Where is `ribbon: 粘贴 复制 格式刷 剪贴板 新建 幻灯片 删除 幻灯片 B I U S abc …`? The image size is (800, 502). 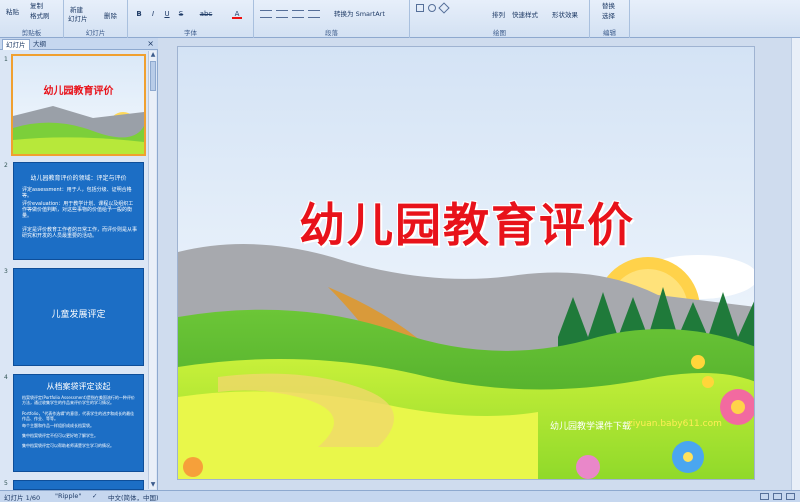 ribbon: 粘贴 复制 格式刷 剪贴板 新建 幻灯片 删除 幻灯片 B I U S abc … is located at coordinates (400, 19).